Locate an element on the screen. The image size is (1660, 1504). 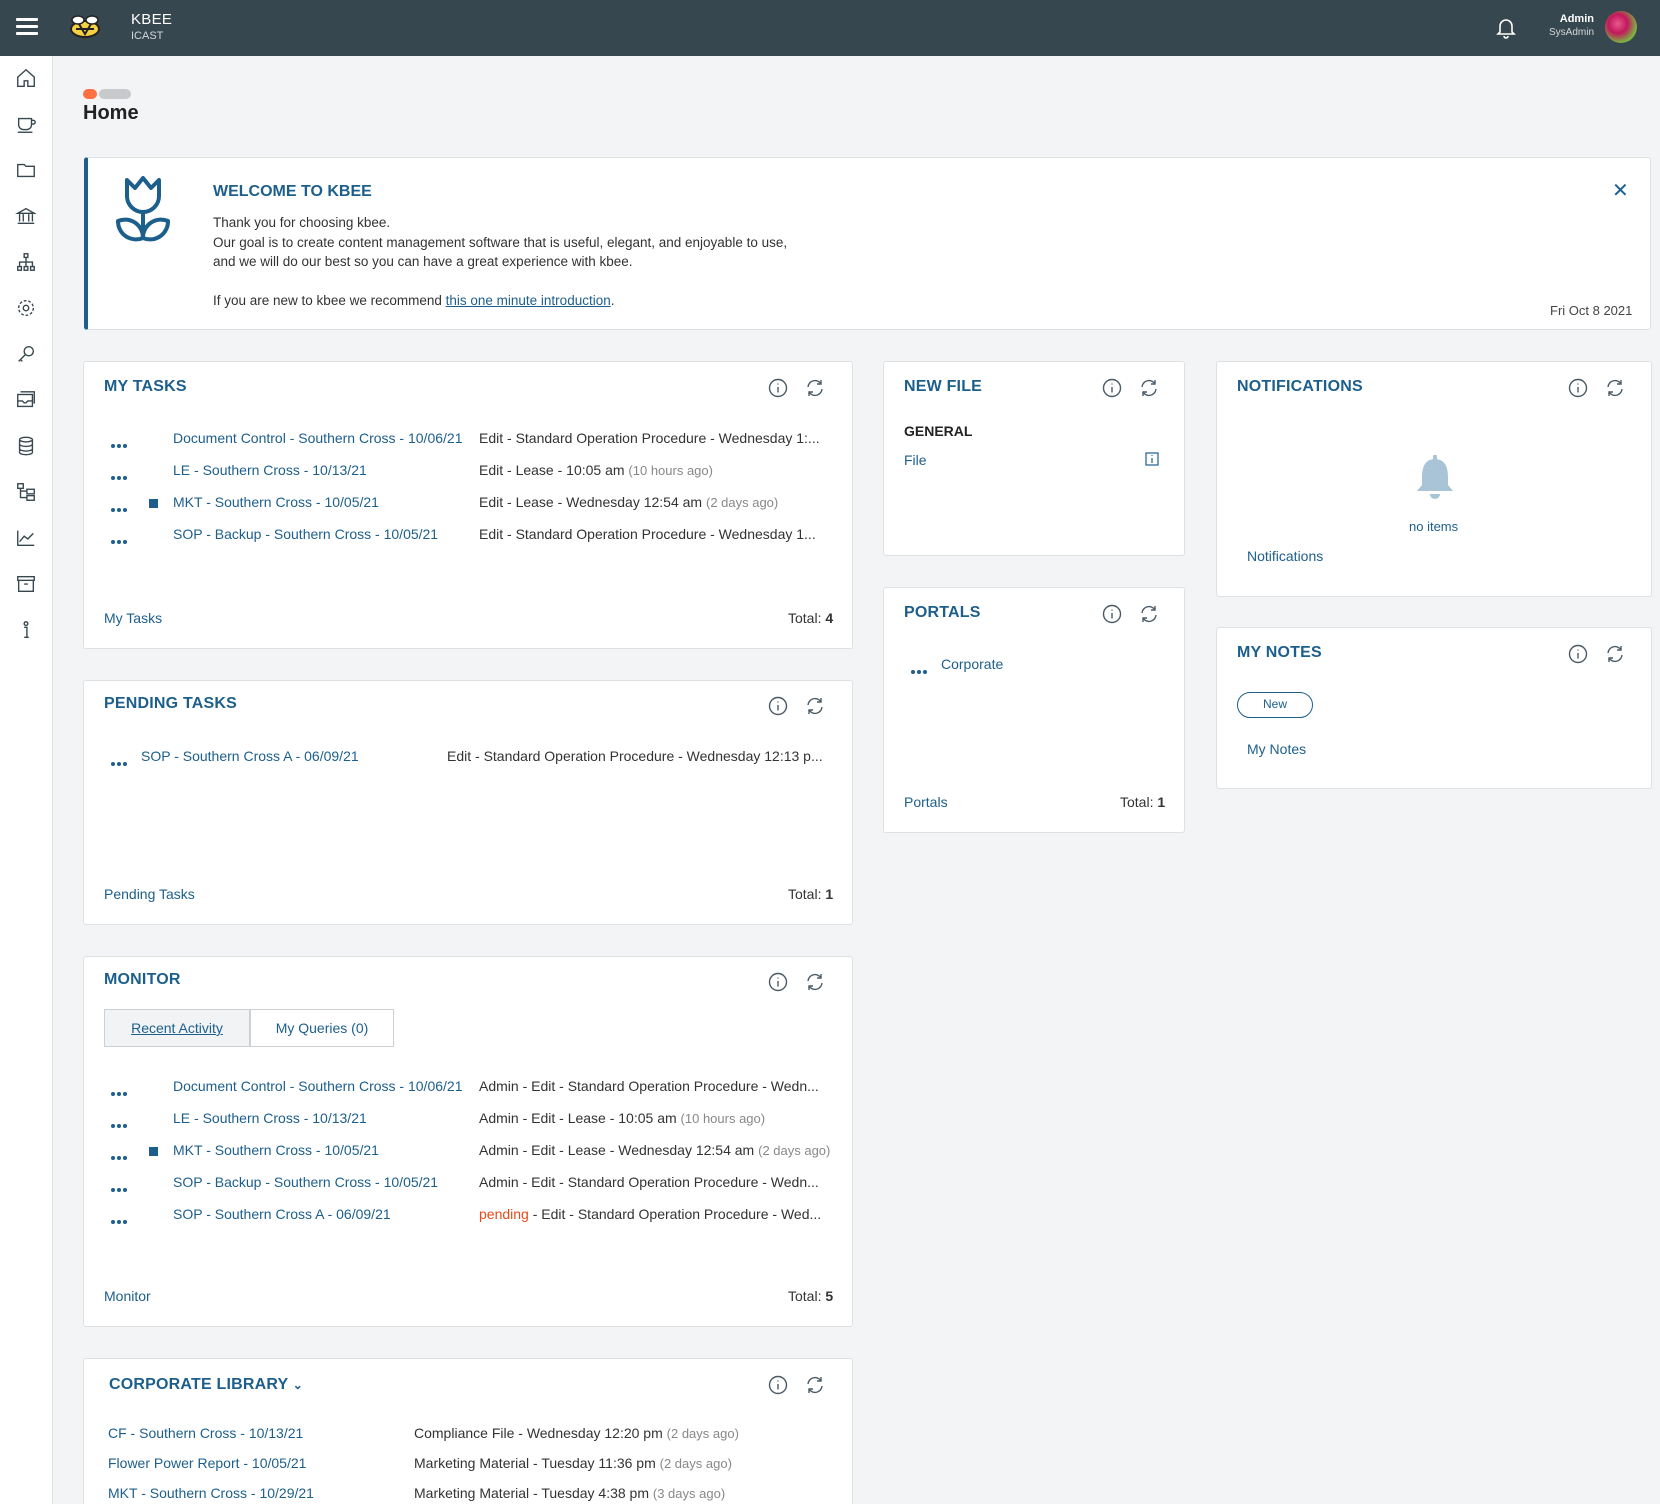
my-notes-link: My Notes is located at coordinates (1276, 749).